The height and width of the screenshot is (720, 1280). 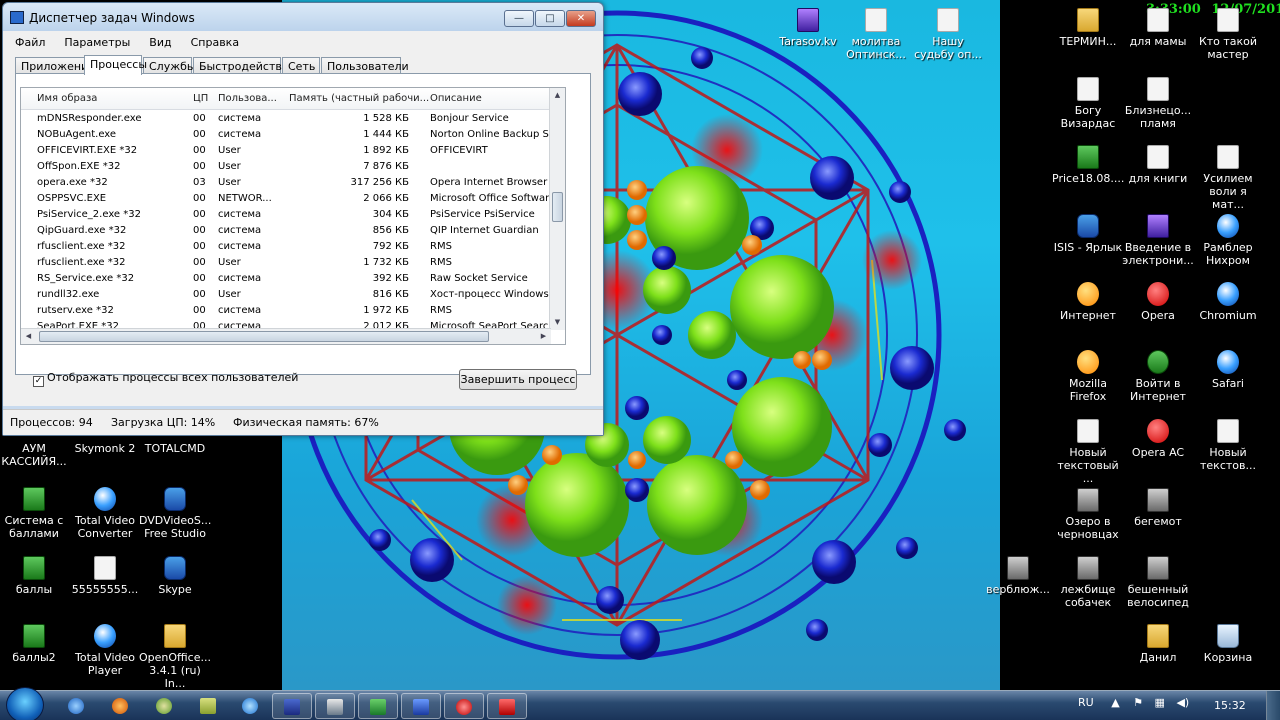 I want to click on tray-flag-icon: ⚑, so click(x=1138, y=702).